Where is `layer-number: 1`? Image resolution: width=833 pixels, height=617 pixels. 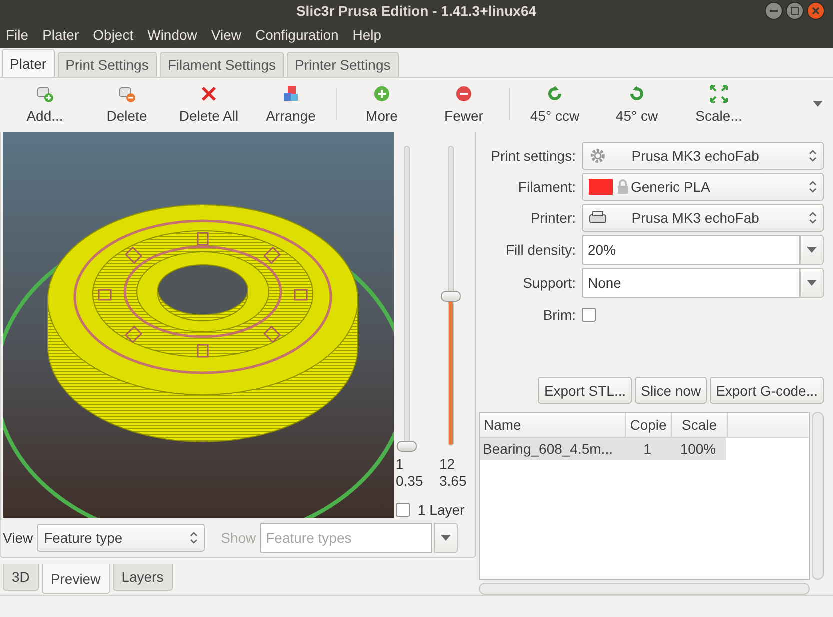 layer-number: 1 is located at coordinates (400, 464).